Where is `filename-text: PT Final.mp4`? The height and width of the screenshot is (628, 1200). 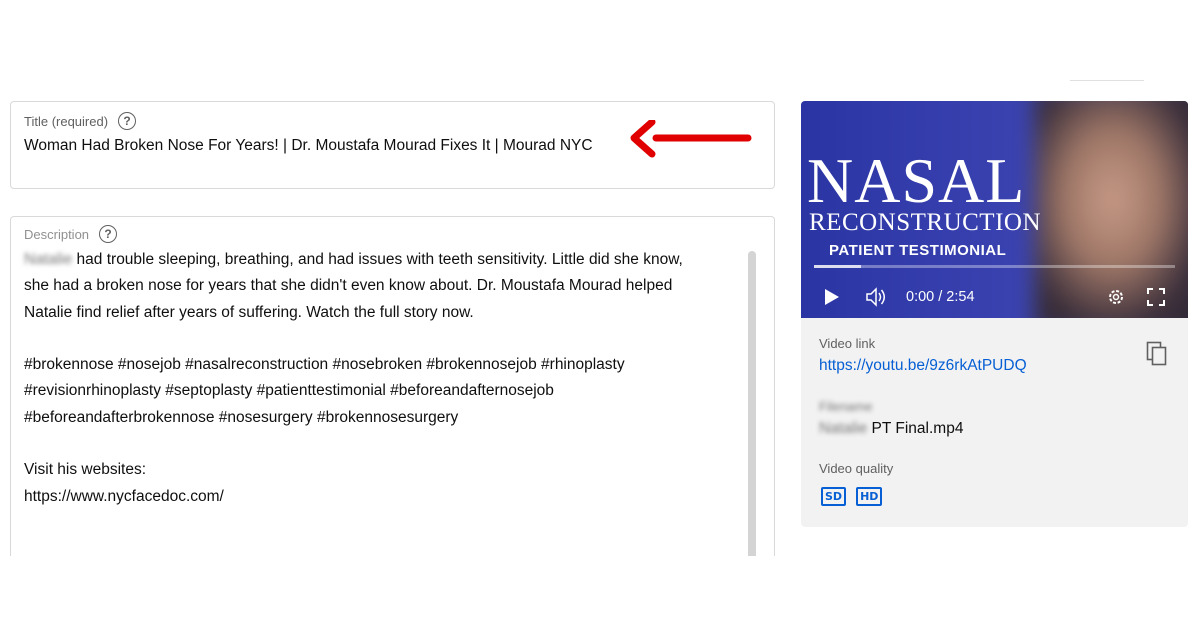
filename-text: PT Final.mp4 is located at coordinates (915, 428).